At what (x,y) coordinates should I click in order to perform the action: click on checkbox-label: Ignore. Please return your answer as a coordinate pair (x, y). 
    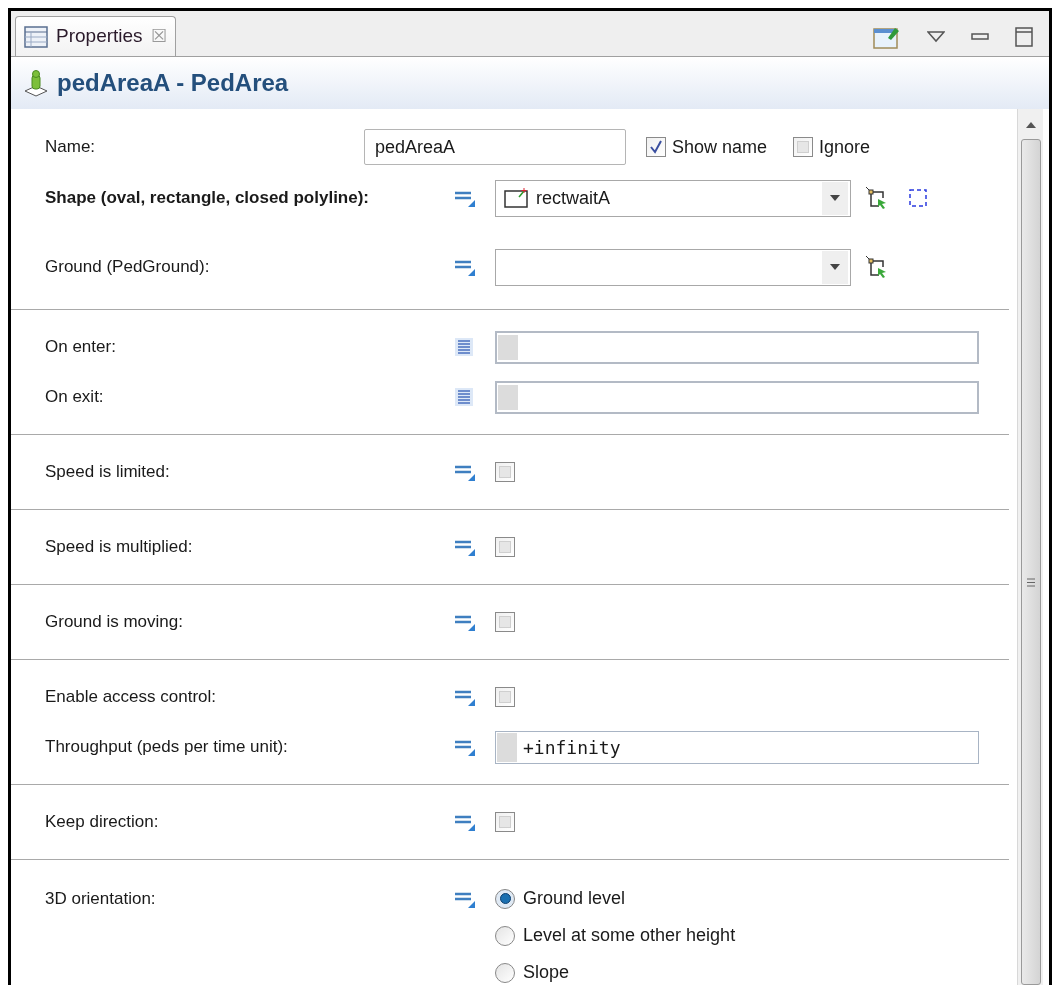
    Looking at the image, I should click on (845, 147).